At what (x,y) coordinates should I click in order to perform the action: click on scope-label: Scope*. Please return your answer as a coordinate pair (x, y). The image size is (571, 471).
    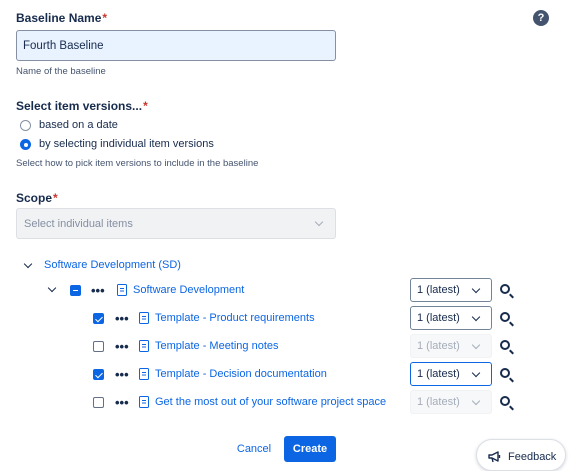
    Looking at the image, I should click on (37, 198).